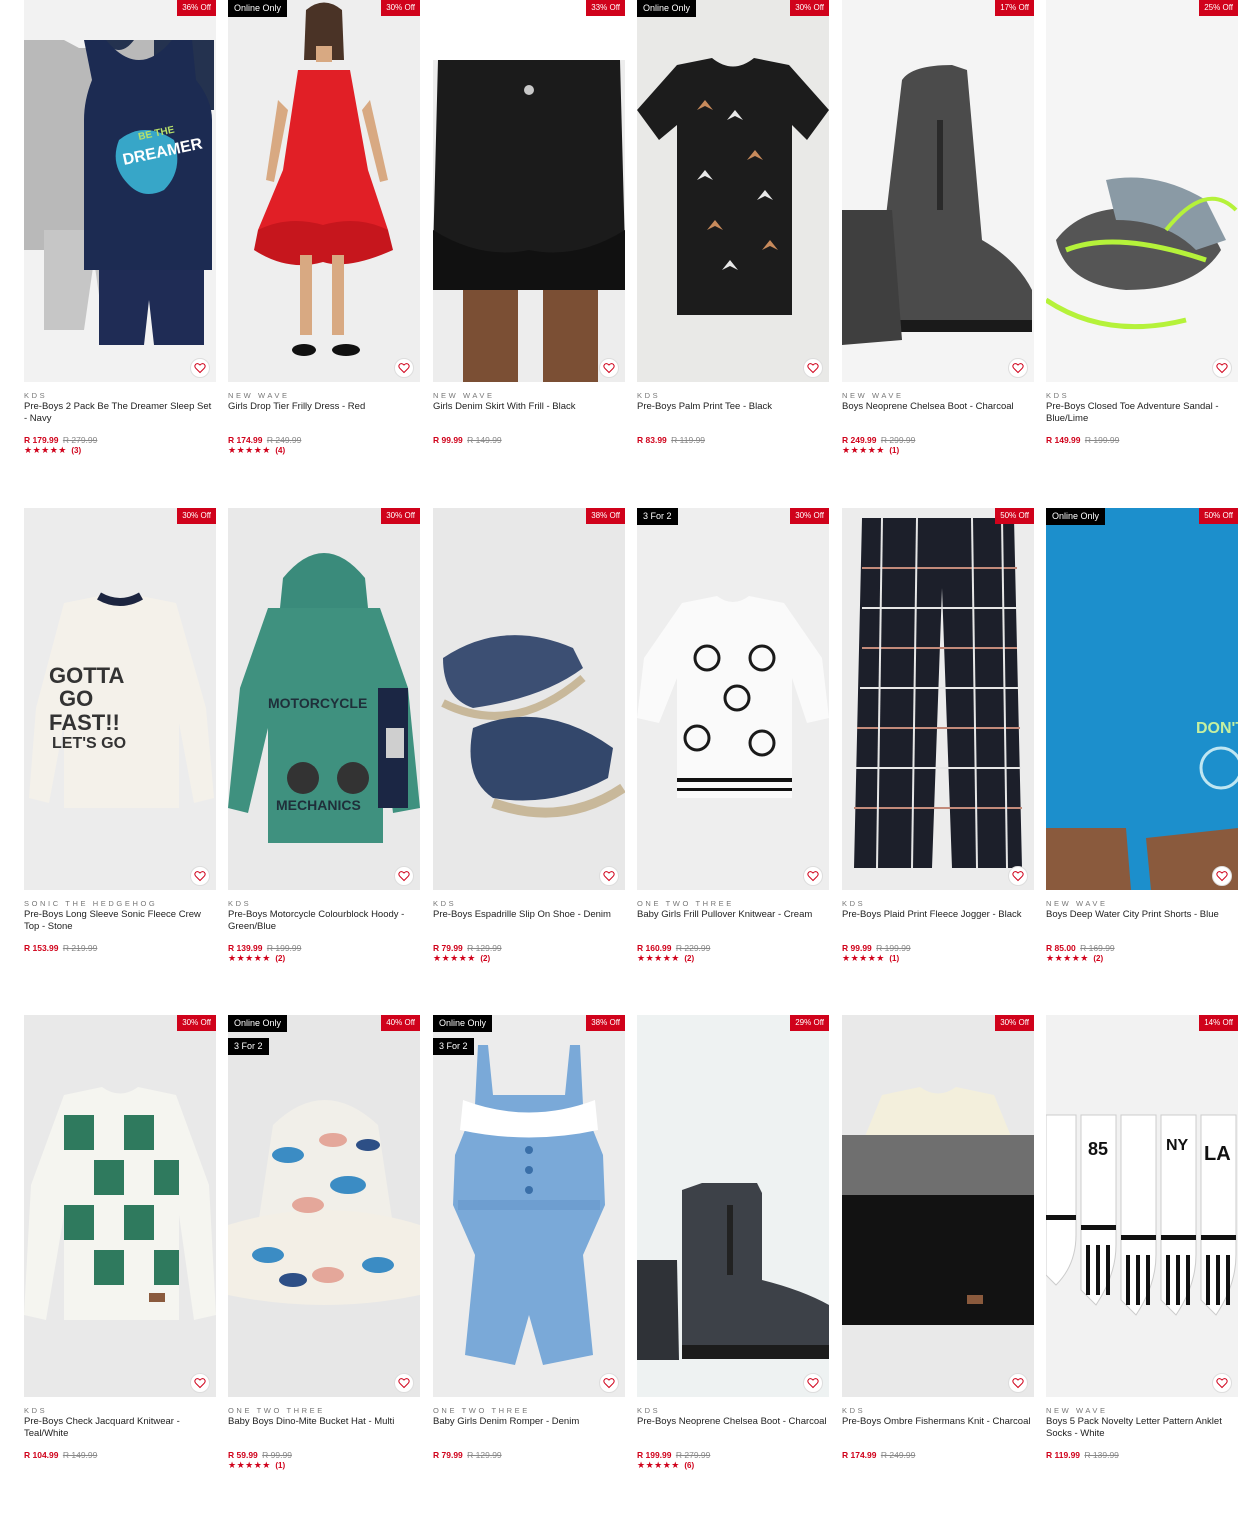  What do you see at coordinates (878, 1455) in the screenshot?
I see `product-price: R 174.99 R 249.99` at bounding box center [878, 1455].